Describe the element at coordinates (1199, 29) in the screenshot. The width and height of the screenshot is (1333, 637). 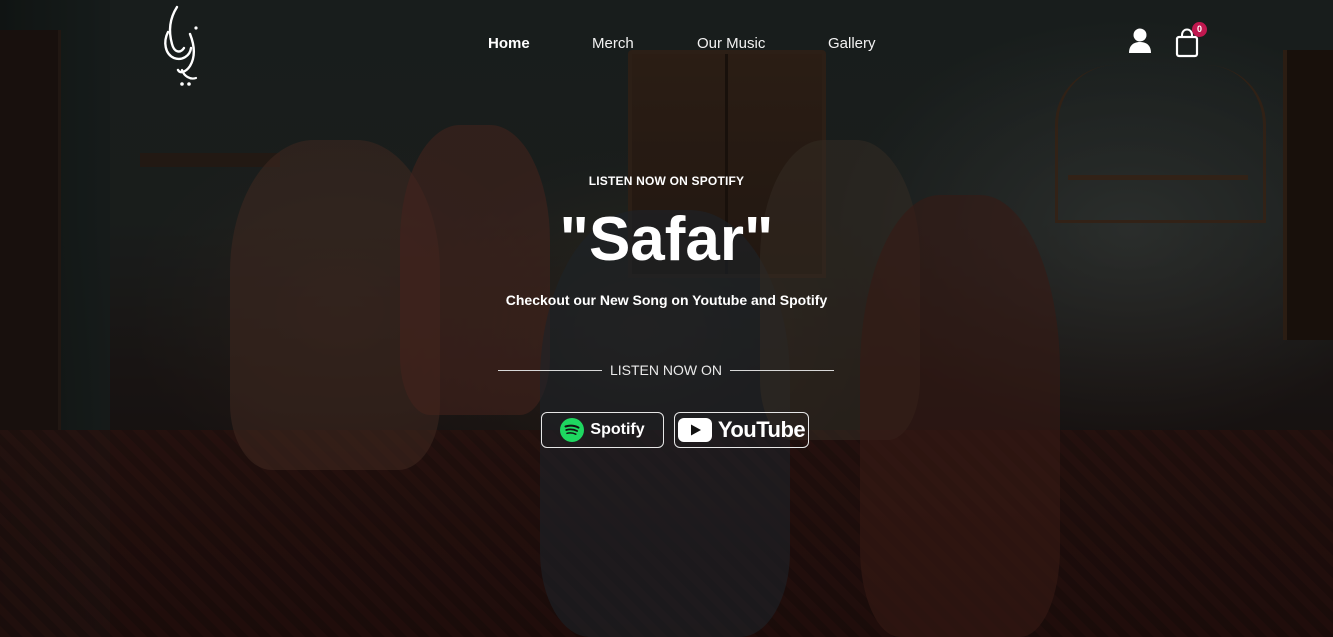
I see `cart-count-badge: 0` at that location.